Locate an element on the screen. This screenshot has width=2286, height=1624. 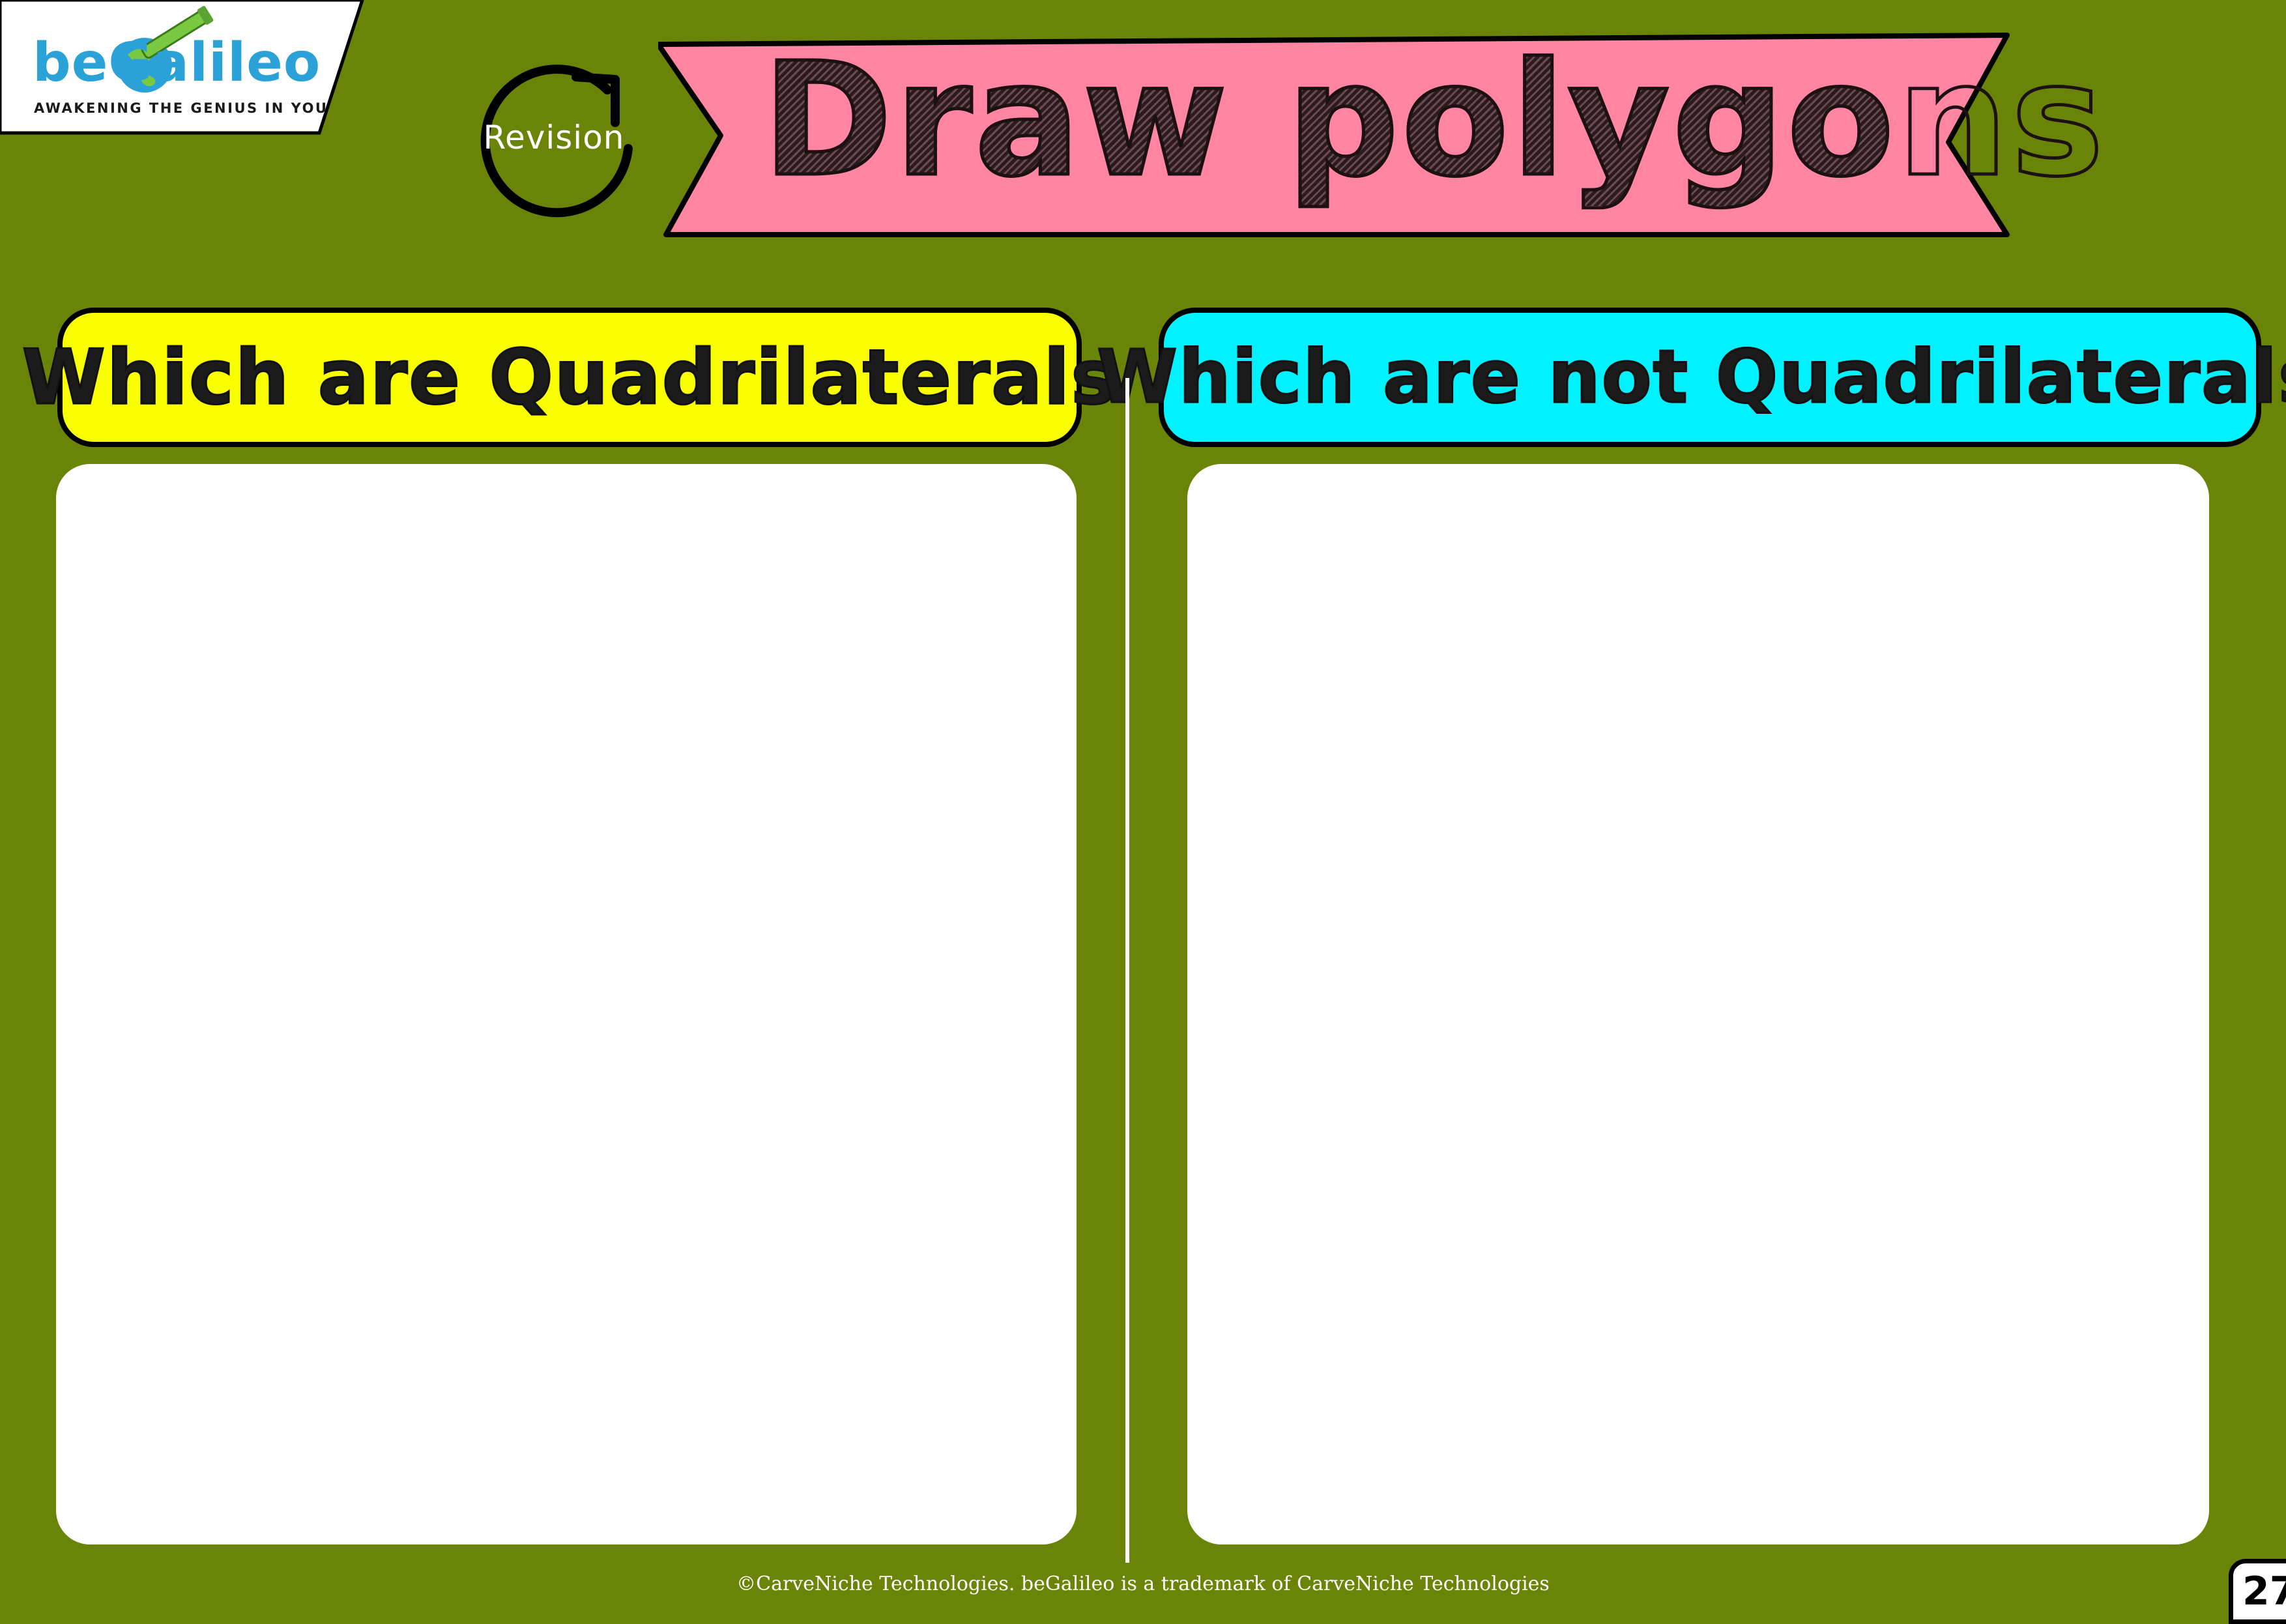
page-number: 27 is located at coordinates (2257, 1592).